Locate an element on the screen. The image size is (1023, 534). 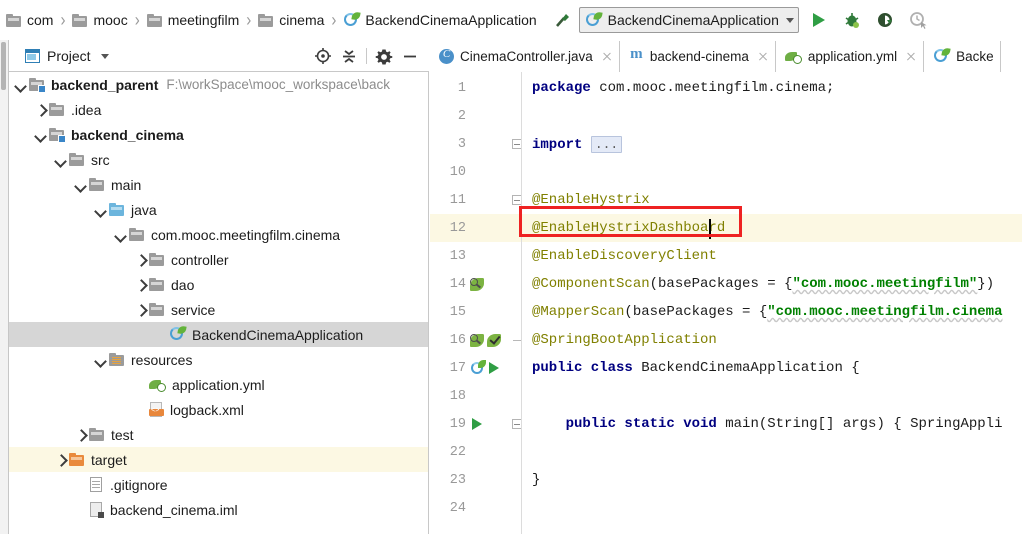
gutter-row: 13 is located at coordinates (476, 256).